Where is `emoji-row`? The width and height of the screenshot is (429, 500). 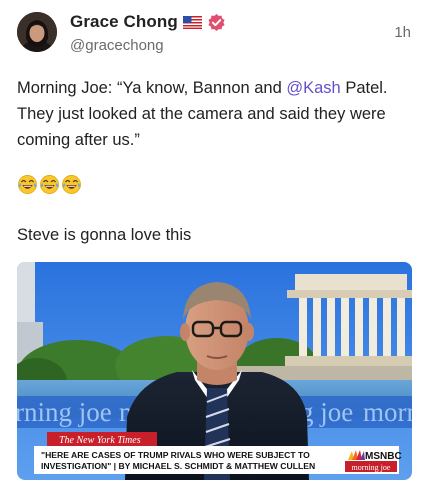 emoji-row is located at coordinates (49, 184).